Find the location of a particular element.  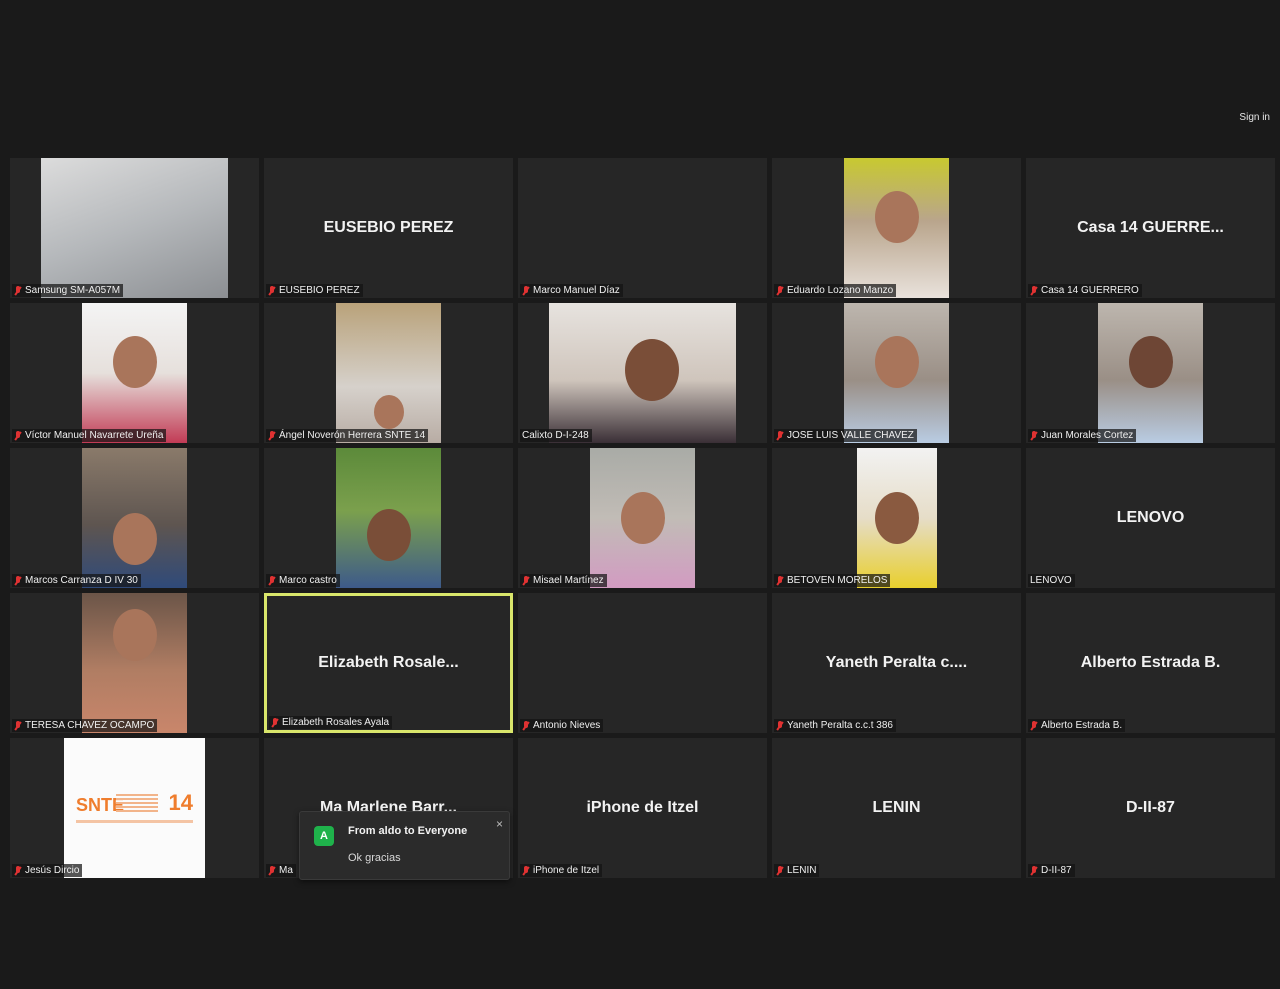

participant-tile: Eduardo Lozano Manzo is located at coordinates (896, 228).